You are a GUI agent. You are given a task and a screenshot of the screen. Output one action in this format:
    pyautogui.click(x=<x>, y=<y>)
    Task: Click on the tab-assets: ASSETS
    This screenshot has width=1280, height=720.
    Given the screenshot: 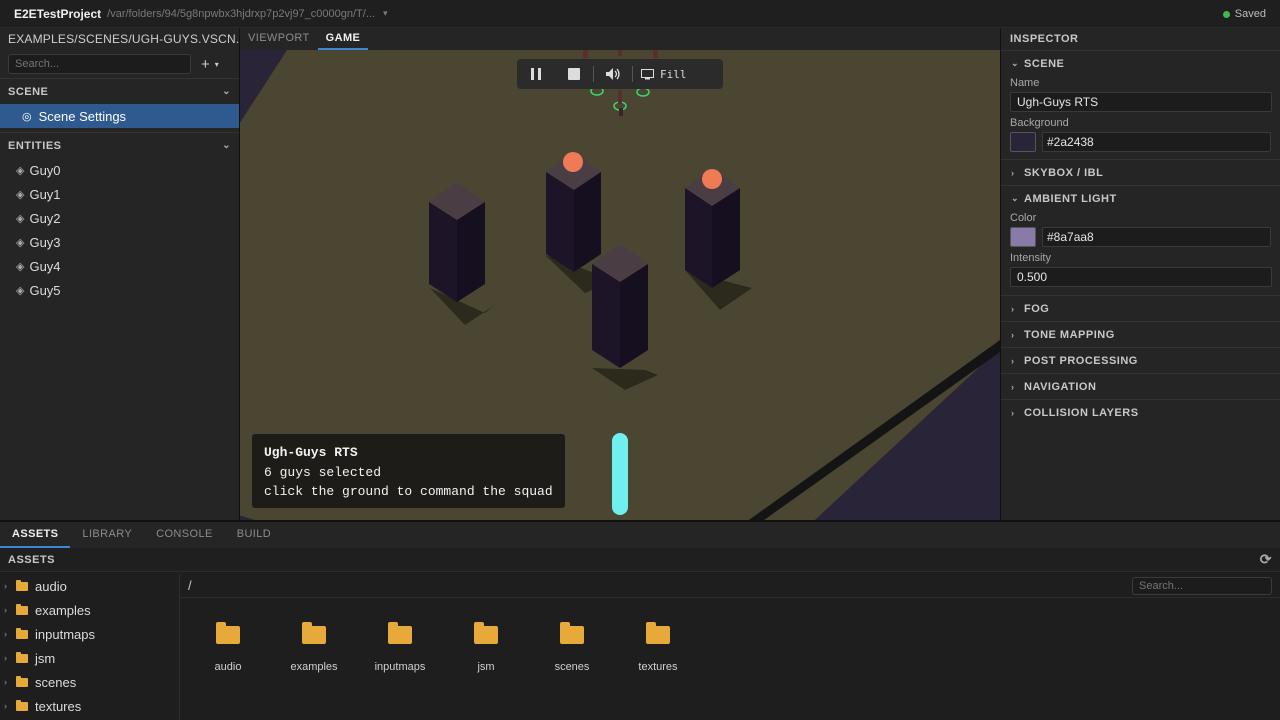 What is the action you would take?
    pyautogui.click(x=35, y=535)
    